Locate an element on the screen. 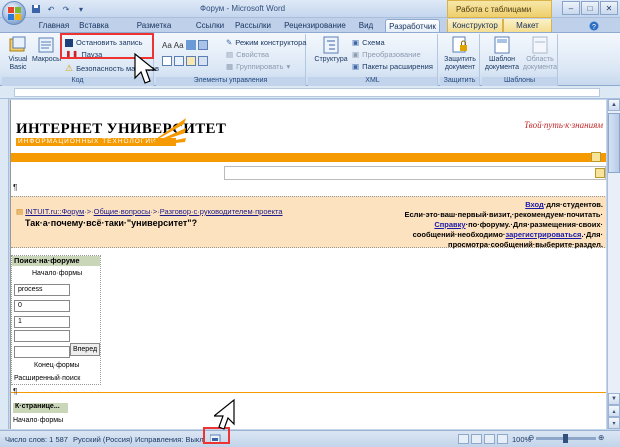 This screenshot has width=620, height=447. full-screen-reading-icon is located at coordinates (476, 439).